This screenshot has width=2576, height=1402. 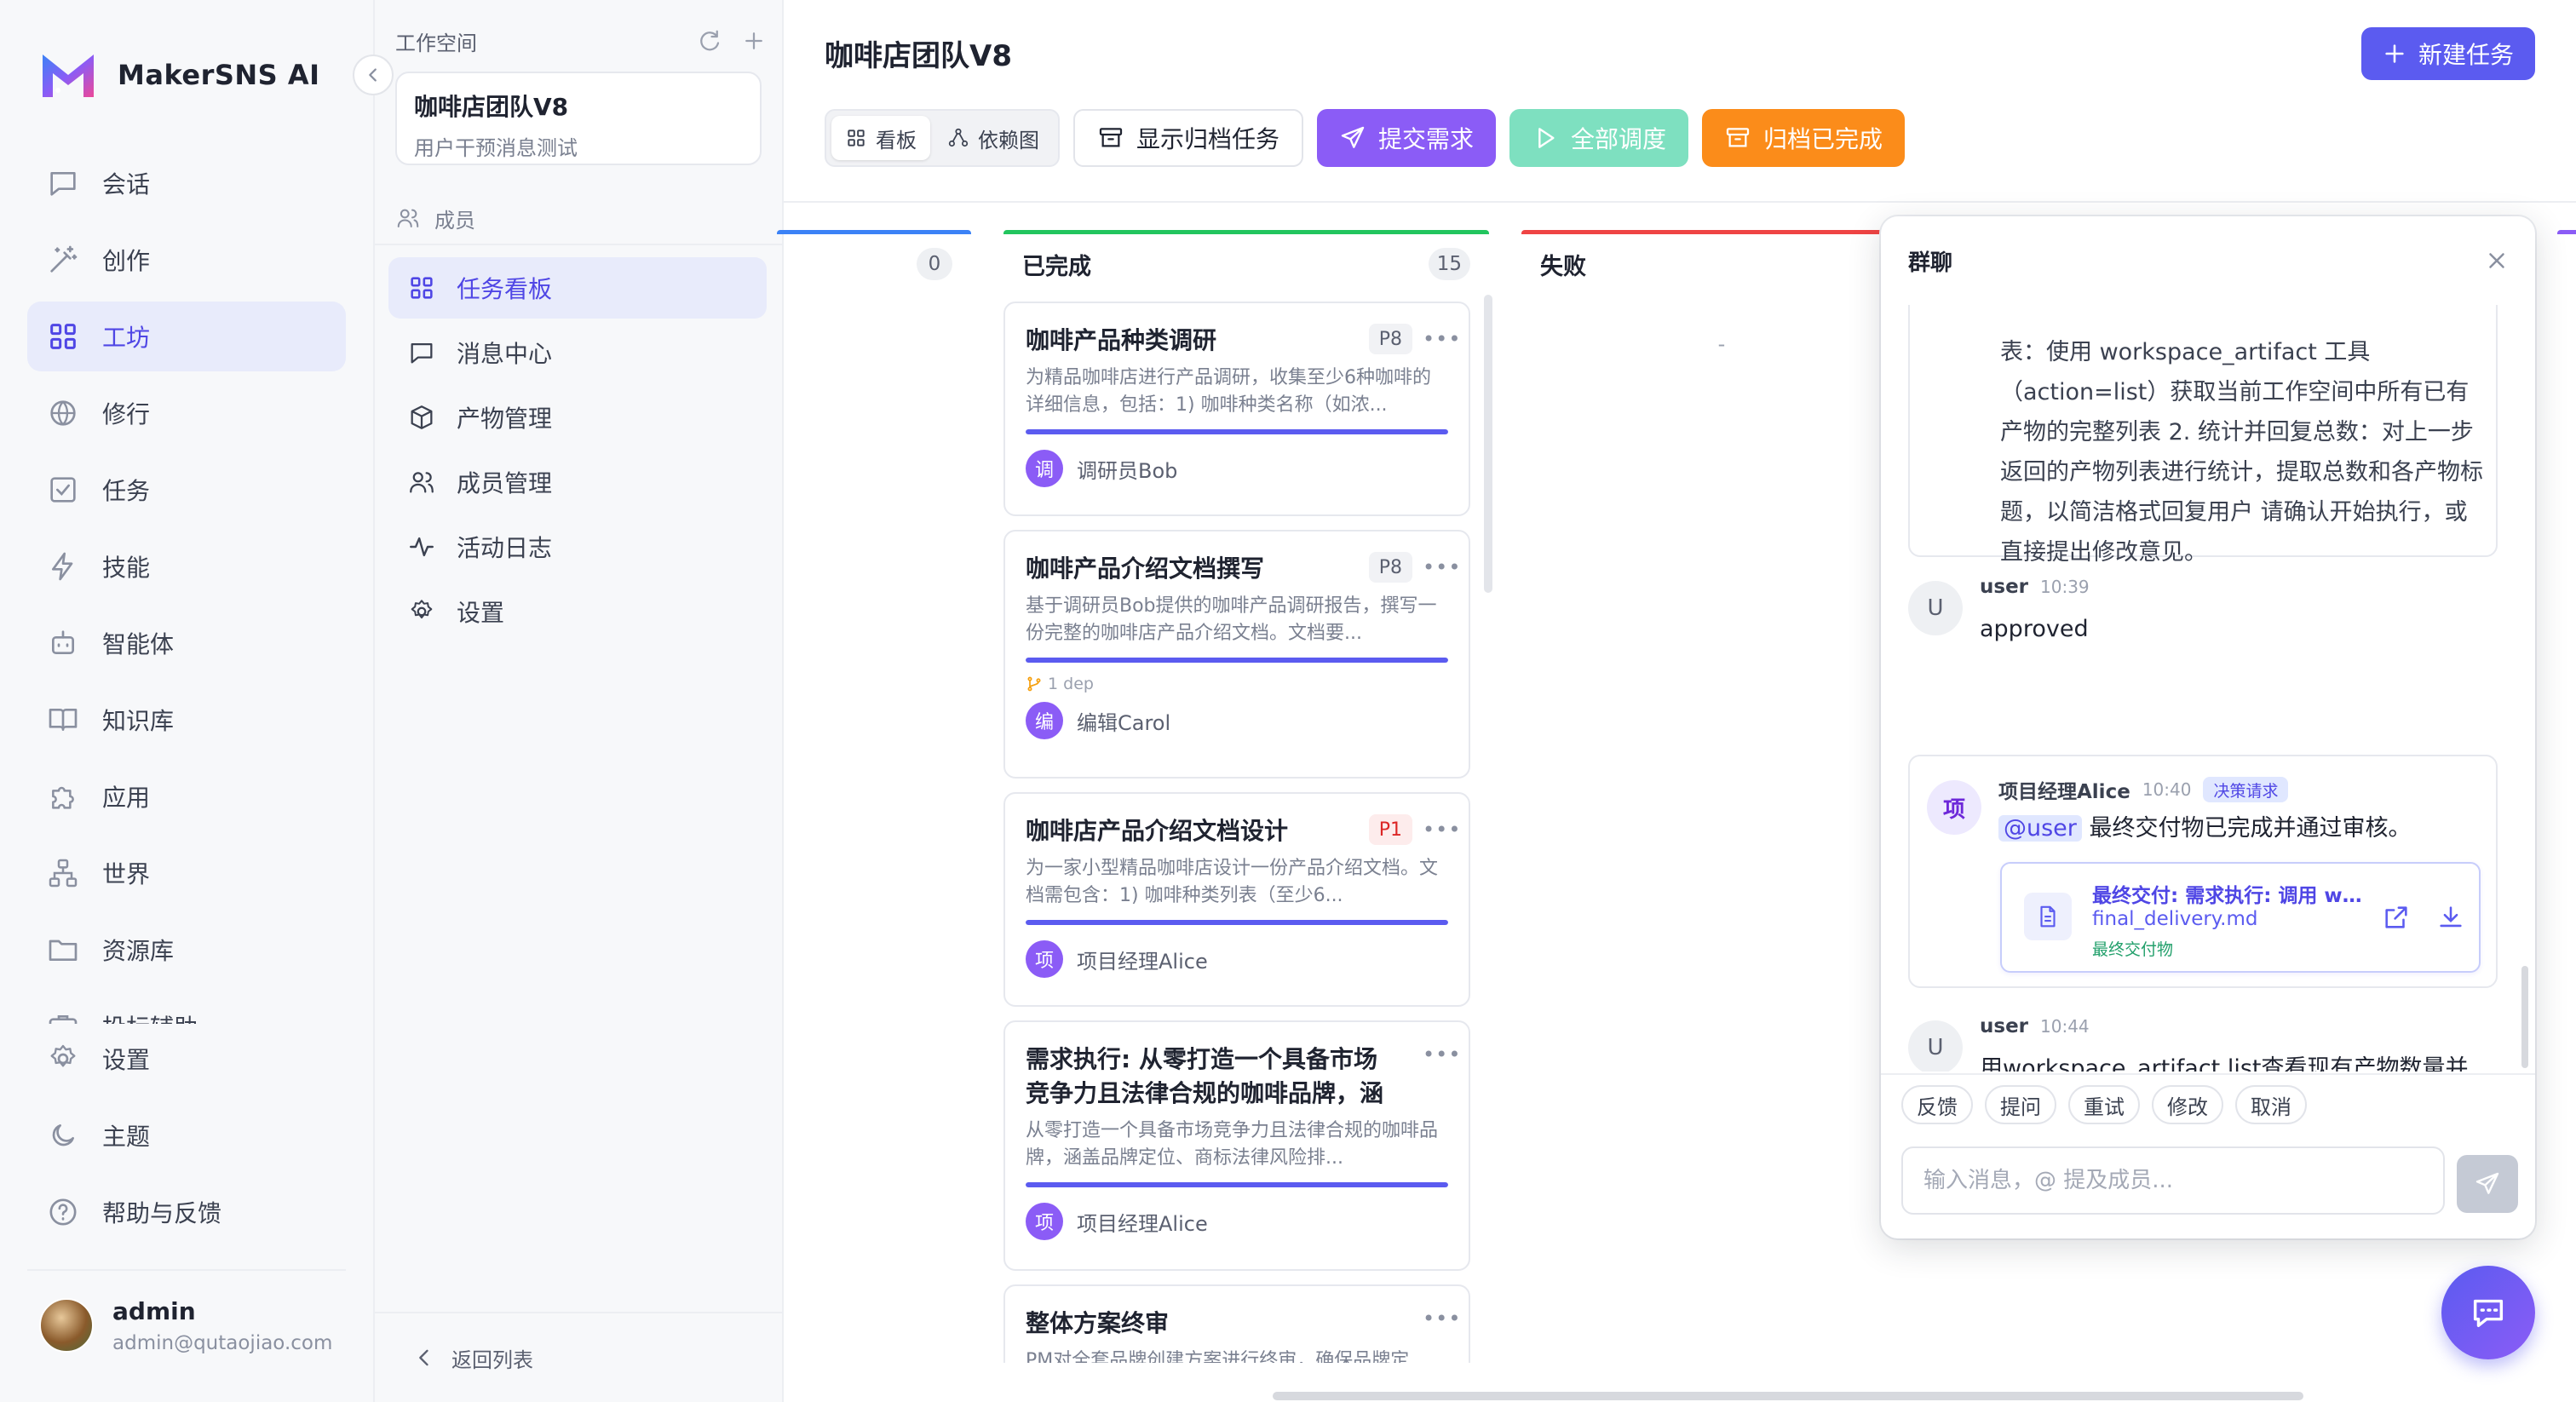 What do you see at coordinates (187, 1324) in the screenshot?
I see `user-profile: admin admin@qutaojiao.com` at bounding box center [187, 1324].